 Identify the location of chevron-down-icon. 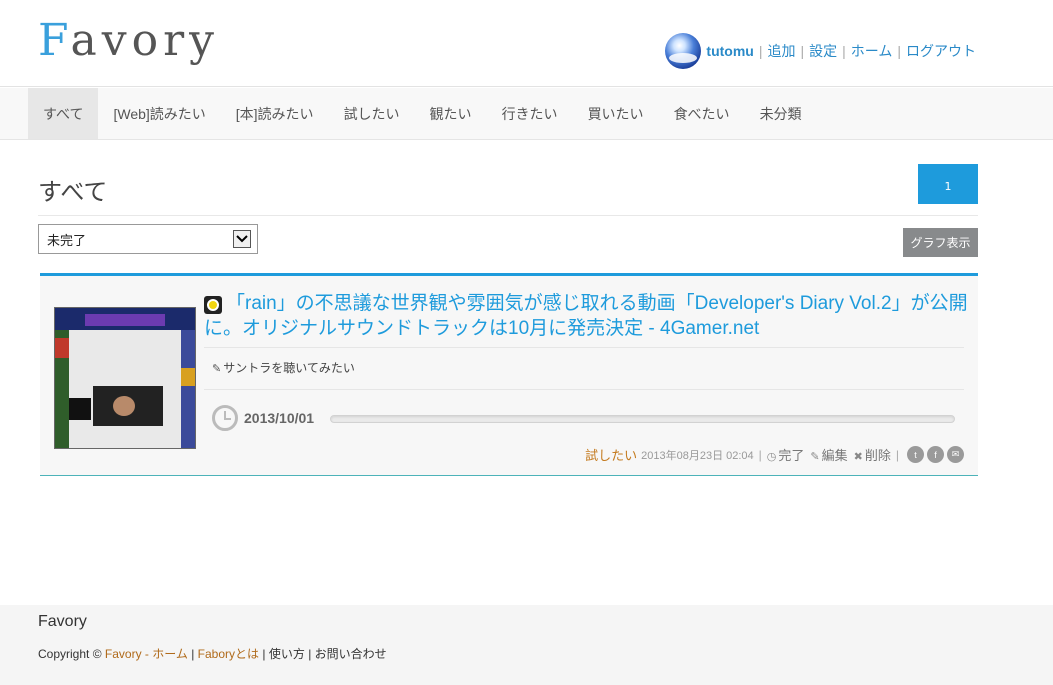
(242, 239).